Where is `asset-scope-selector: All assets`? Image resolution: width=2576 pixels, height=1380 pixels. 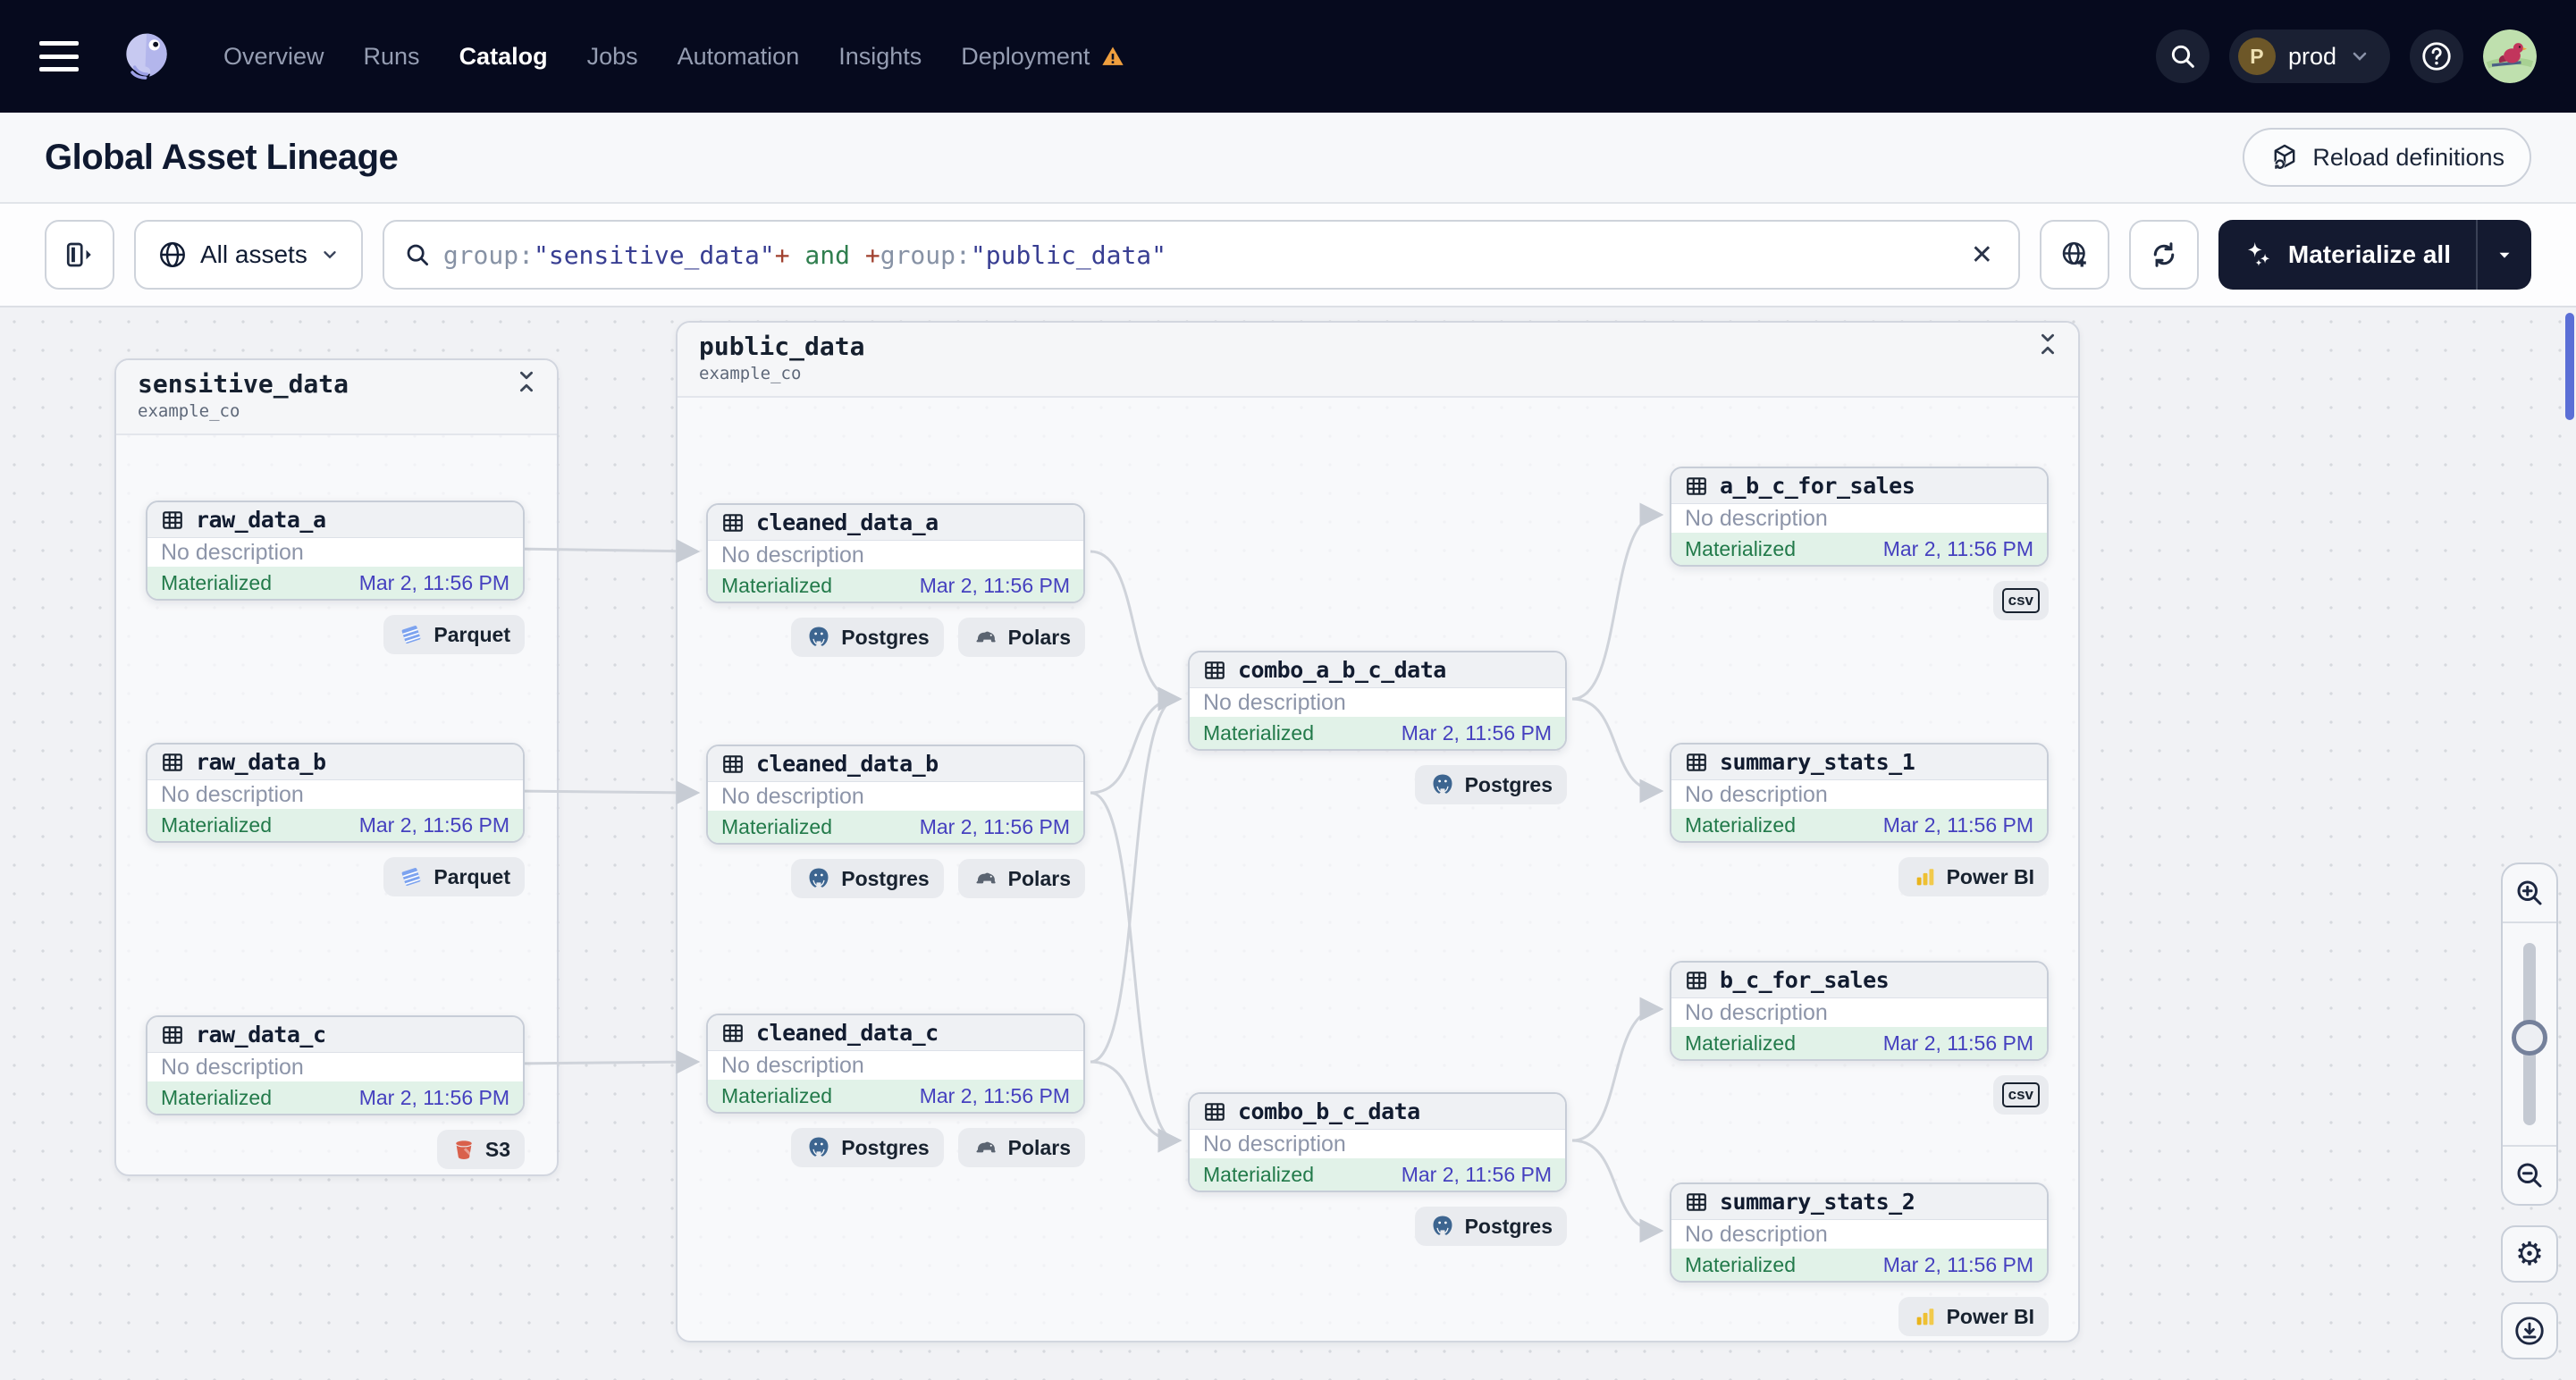 asset-scope-selector: All assets is located at coordinates (249, 255).